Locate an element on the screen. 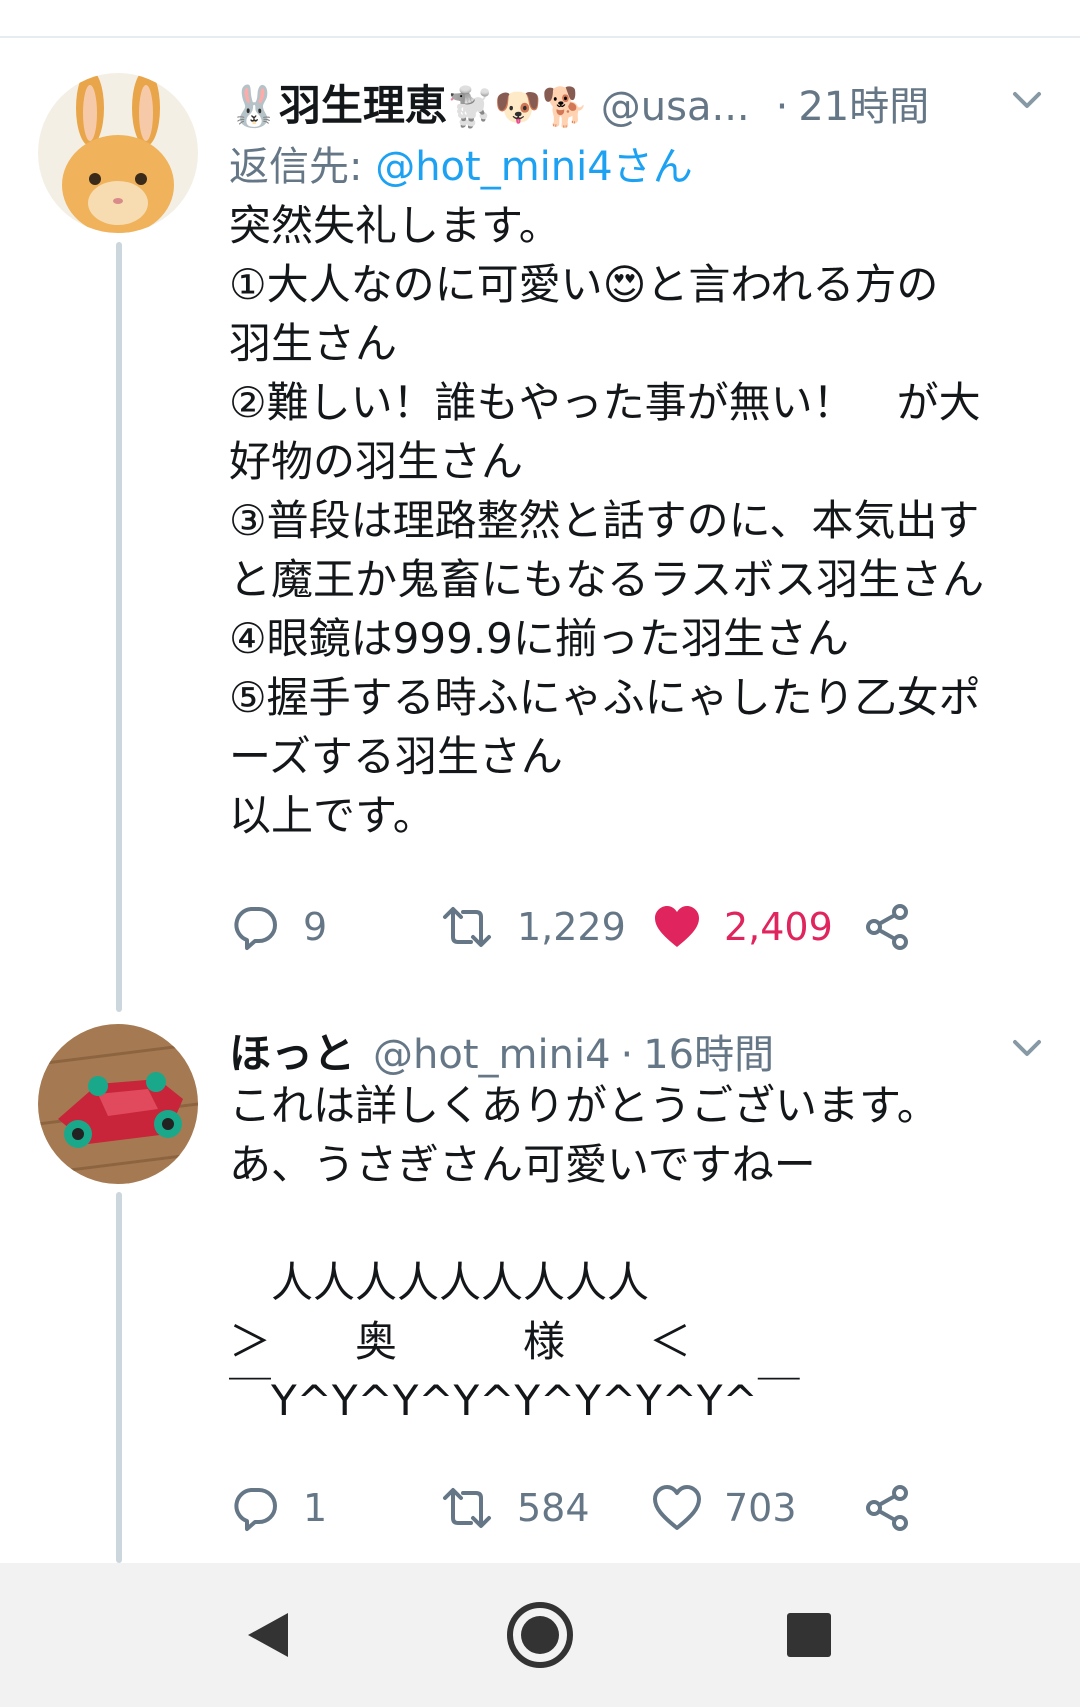 The image size is (1080, 1707). tweet-header: ほっと @hot_mini4 · 16時間 is located at coordinates (501, 1050).